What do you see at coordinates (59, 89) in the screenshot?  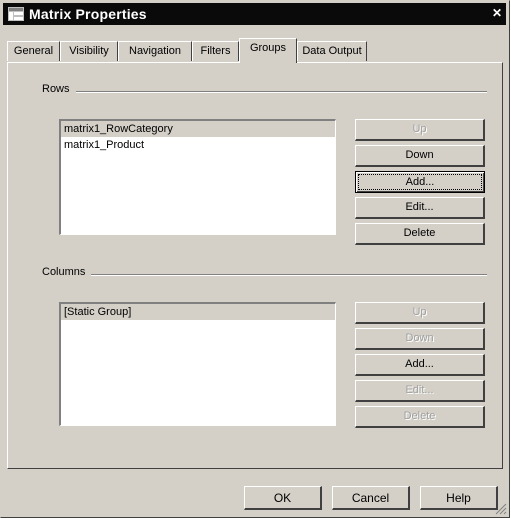 I see `rows-group-label: Rows` at bounding box center [59, 89].